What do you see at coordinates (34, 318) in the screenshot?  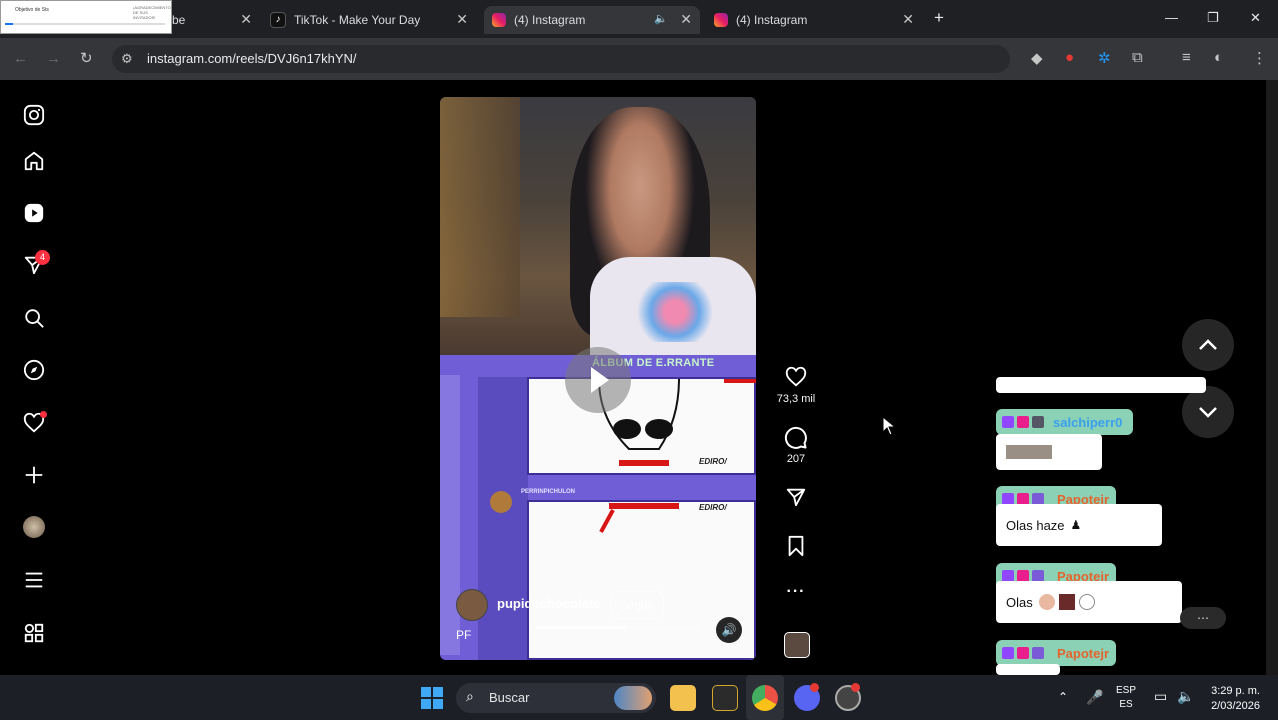 I see `search-icon` at bounding box center [34, 318].